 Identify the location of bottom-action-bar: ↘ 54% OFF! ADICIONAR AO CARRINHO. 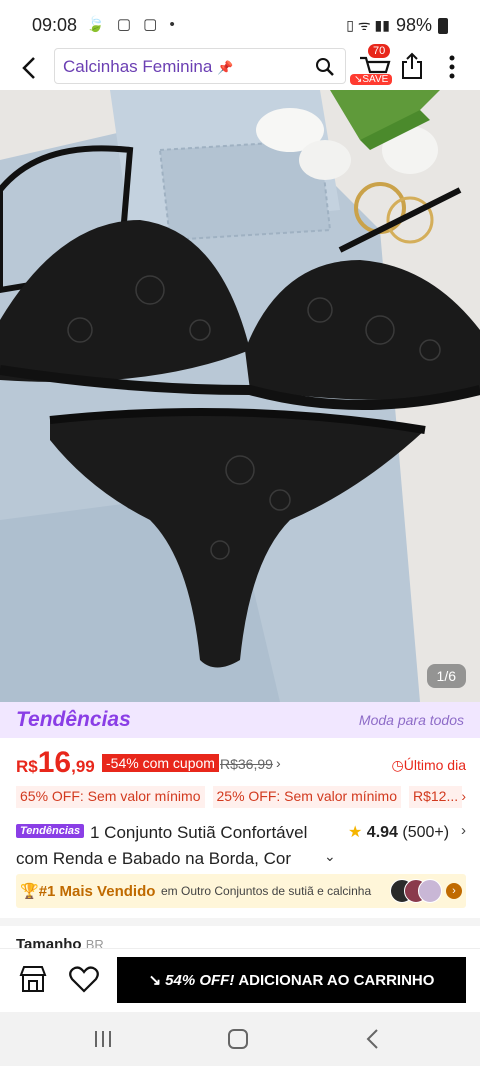
(240, 980).